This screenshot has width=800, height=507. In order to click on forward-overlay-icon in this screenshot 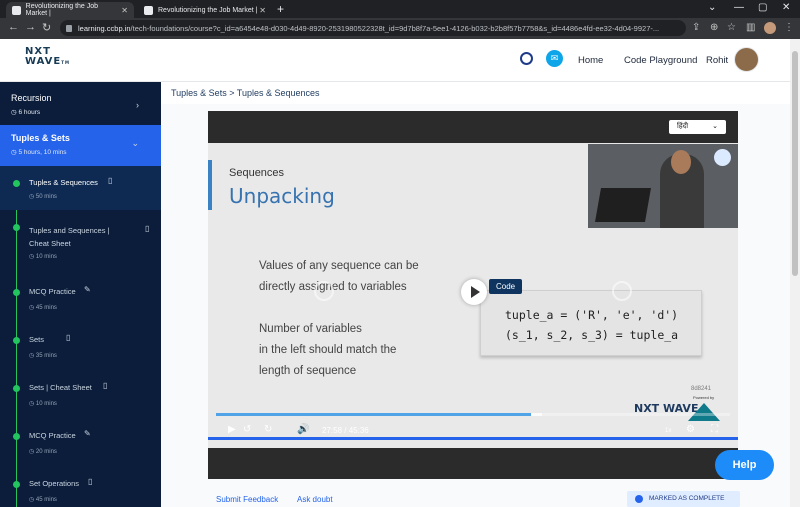, I will do `click(622, 291)`.